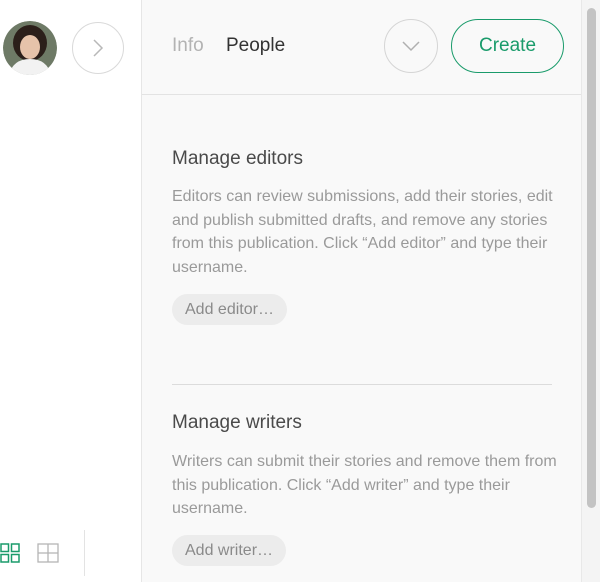 Image resolution: width=600 pixels, height=582 pixels. What do you see at coordinates (10, 553) in the screenshot?
I see `grid-icon` at bounding box center [10, 553].